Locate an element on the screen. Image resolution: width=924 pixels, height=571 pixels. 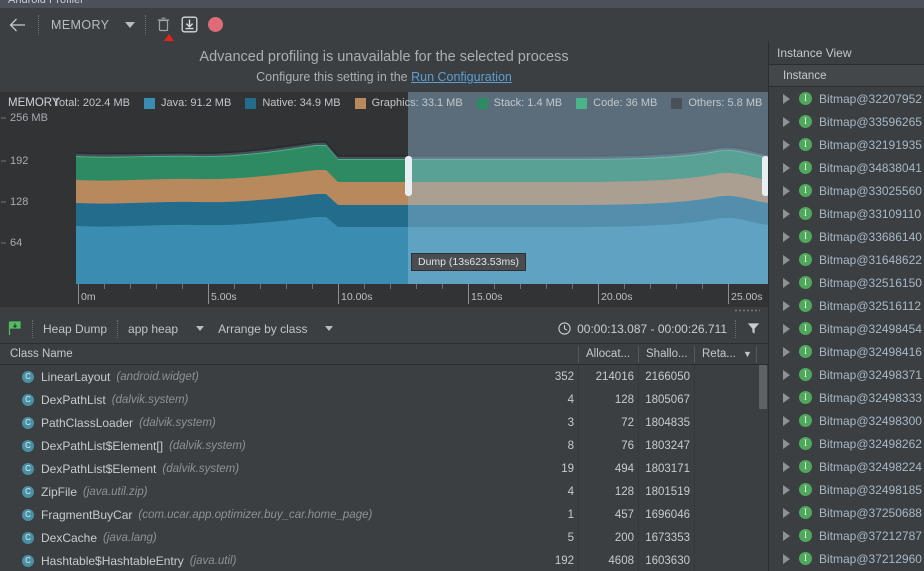
arrange-select-value: Arrange by class is located at coordinates (266, 329).